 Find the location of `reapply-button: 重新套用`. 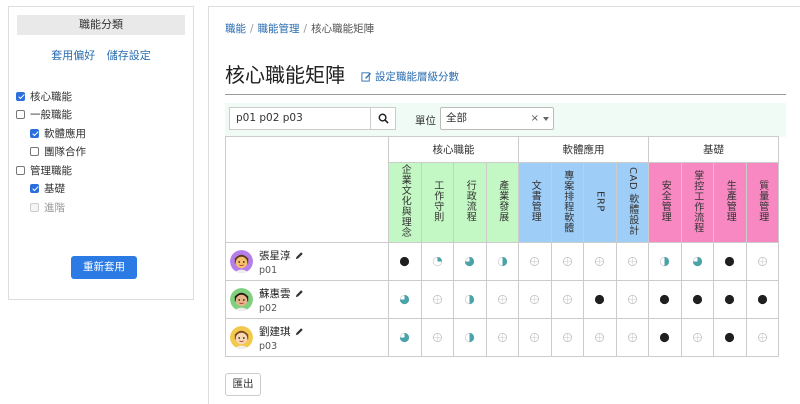

reapply-button: 重新套用 is located at coordinates (104, 267).